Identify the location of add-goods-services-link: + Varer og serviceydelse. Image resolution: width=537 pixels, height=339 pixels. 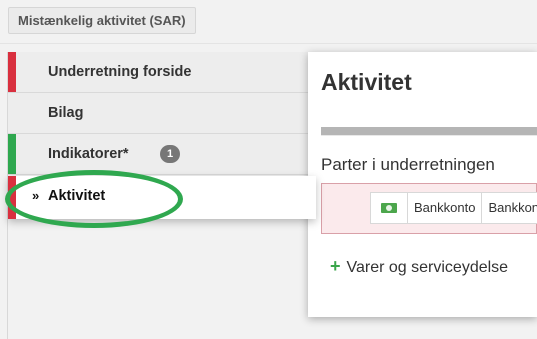
(419, 266).